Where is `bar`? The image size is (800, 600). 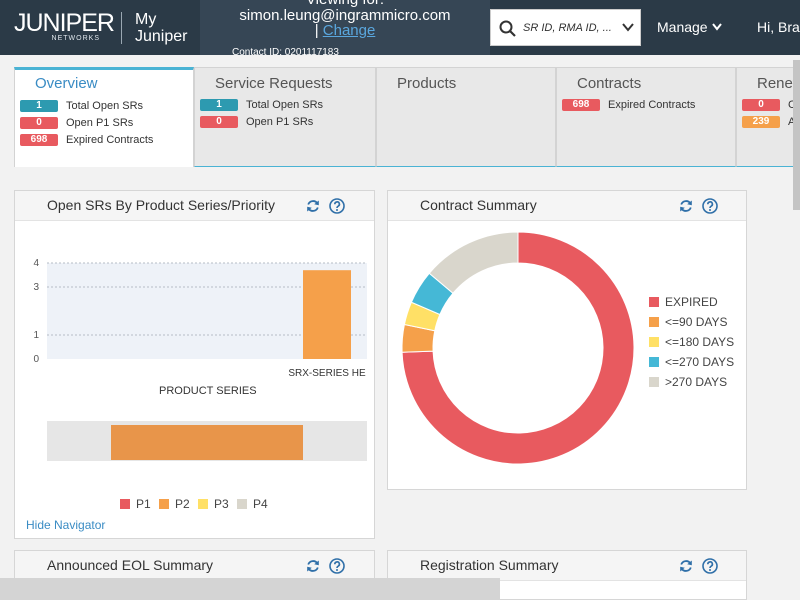 bar is located at coordinates (327, 314).